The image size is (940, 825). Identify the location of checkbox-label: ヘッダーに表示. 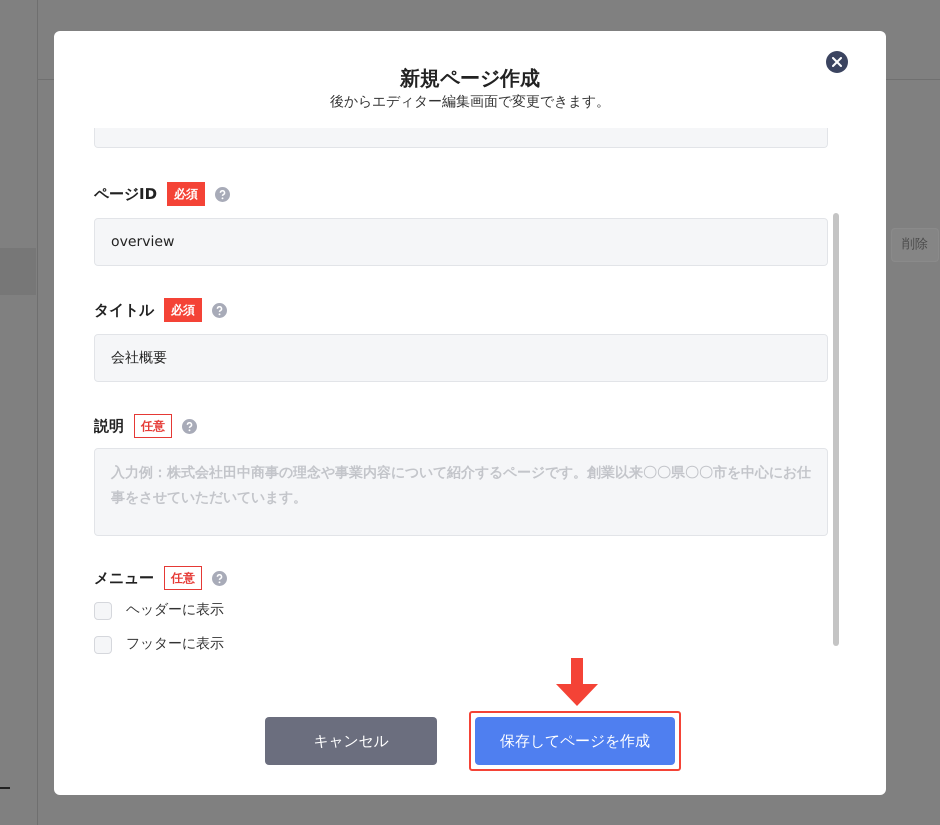
(175, 610).